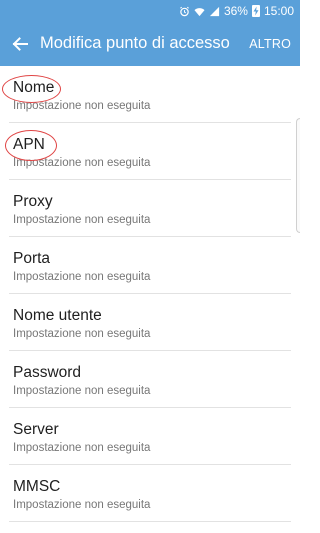 The height and width of the screenshot is (533, 320). I want to click on list-item-apn: APN Impostazione non eseguita, so click(150, 151).